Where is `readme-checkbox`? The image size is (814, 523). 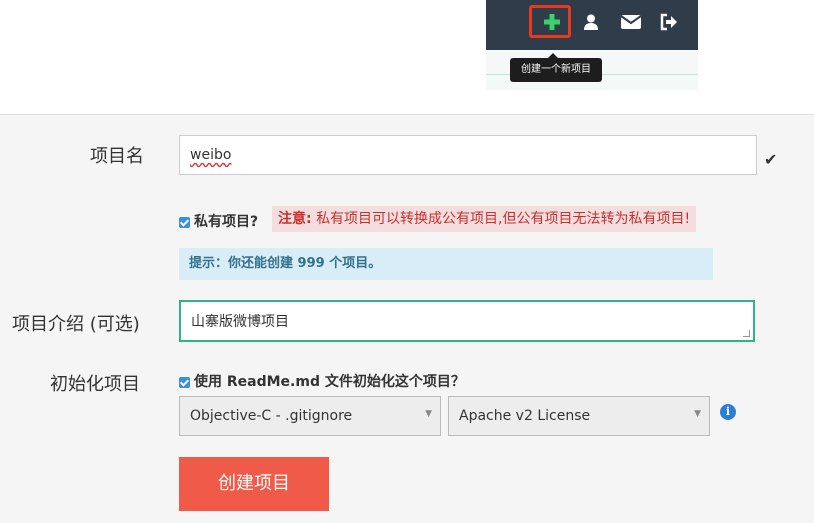
readme-checkbox is located at coordinates (184, 382).